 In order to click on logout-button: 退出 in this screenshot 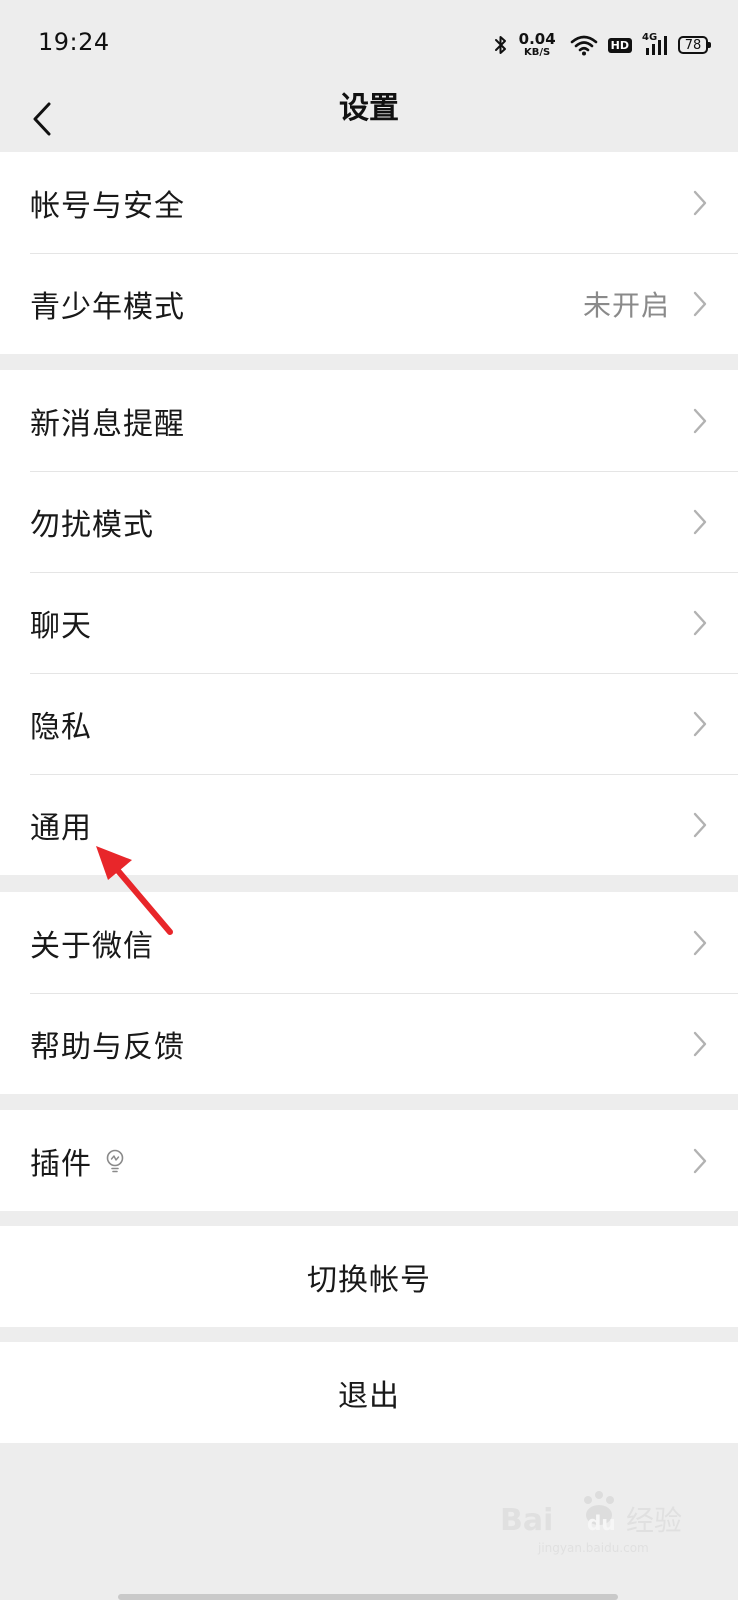, I will do `click(369, 1392)`.